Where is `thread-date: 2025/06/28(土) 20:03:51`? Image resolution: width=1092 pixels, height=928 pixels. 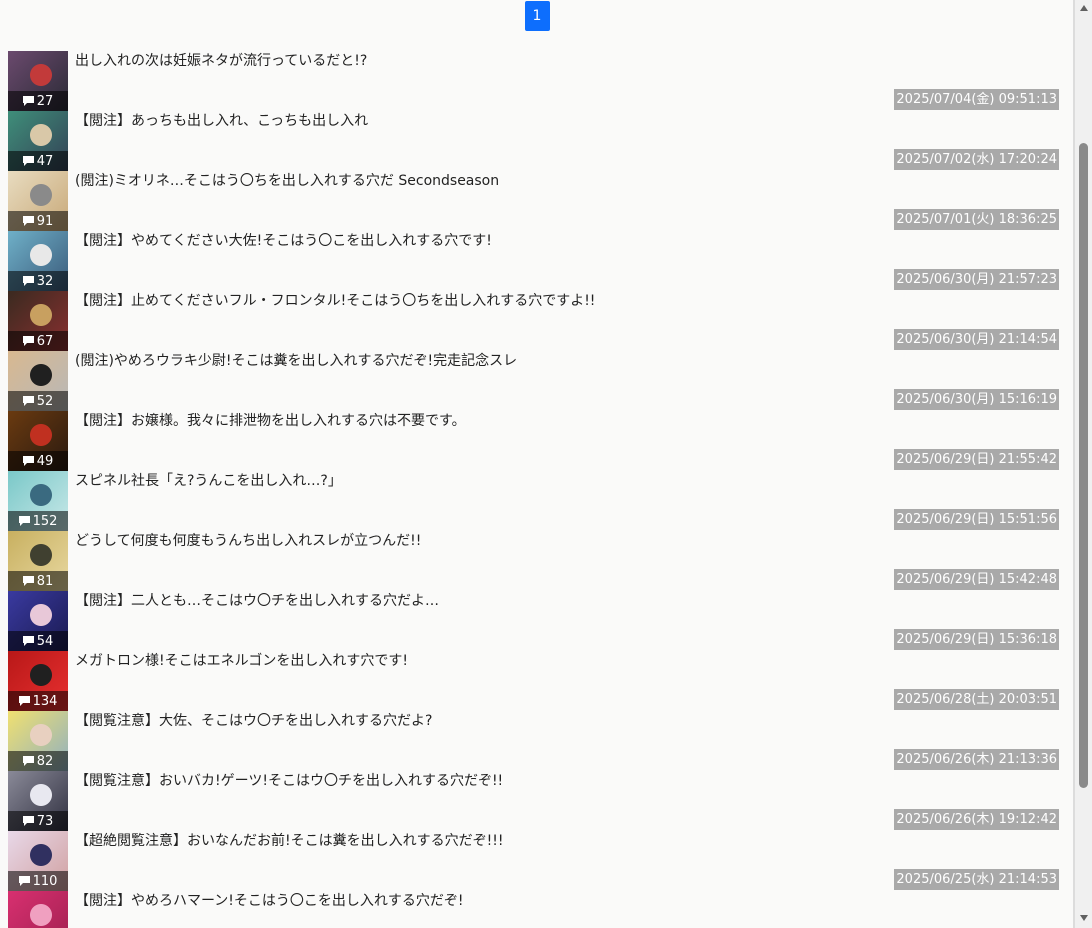 thread-date: 2025/06/28(土) 20:03:51 is located at coordinates (976, 699).